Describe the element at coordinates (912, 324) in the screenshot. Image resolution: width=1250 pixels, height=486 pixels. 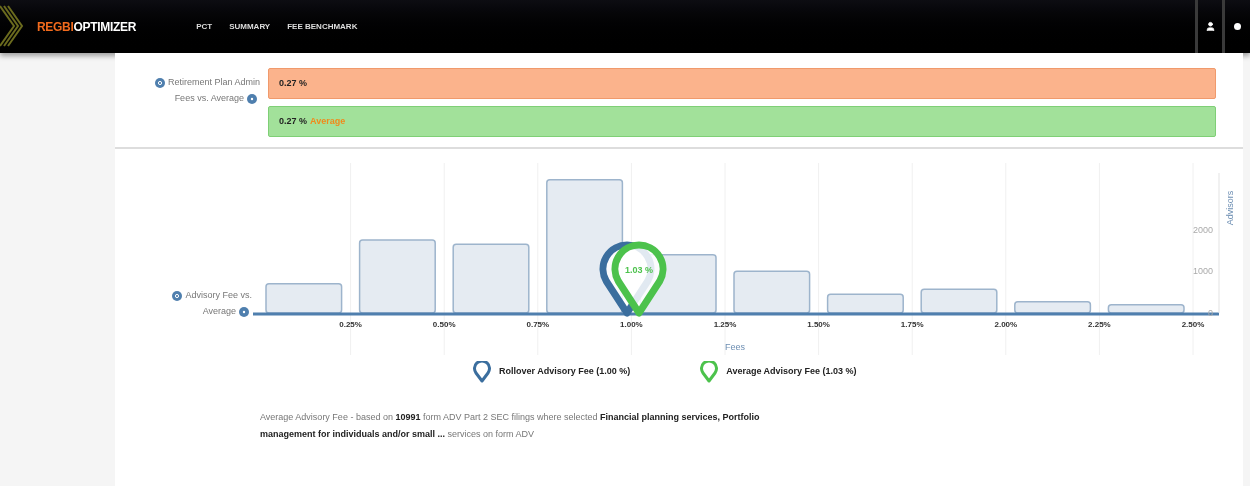
I see `tick-label: 1.75%` at that location.